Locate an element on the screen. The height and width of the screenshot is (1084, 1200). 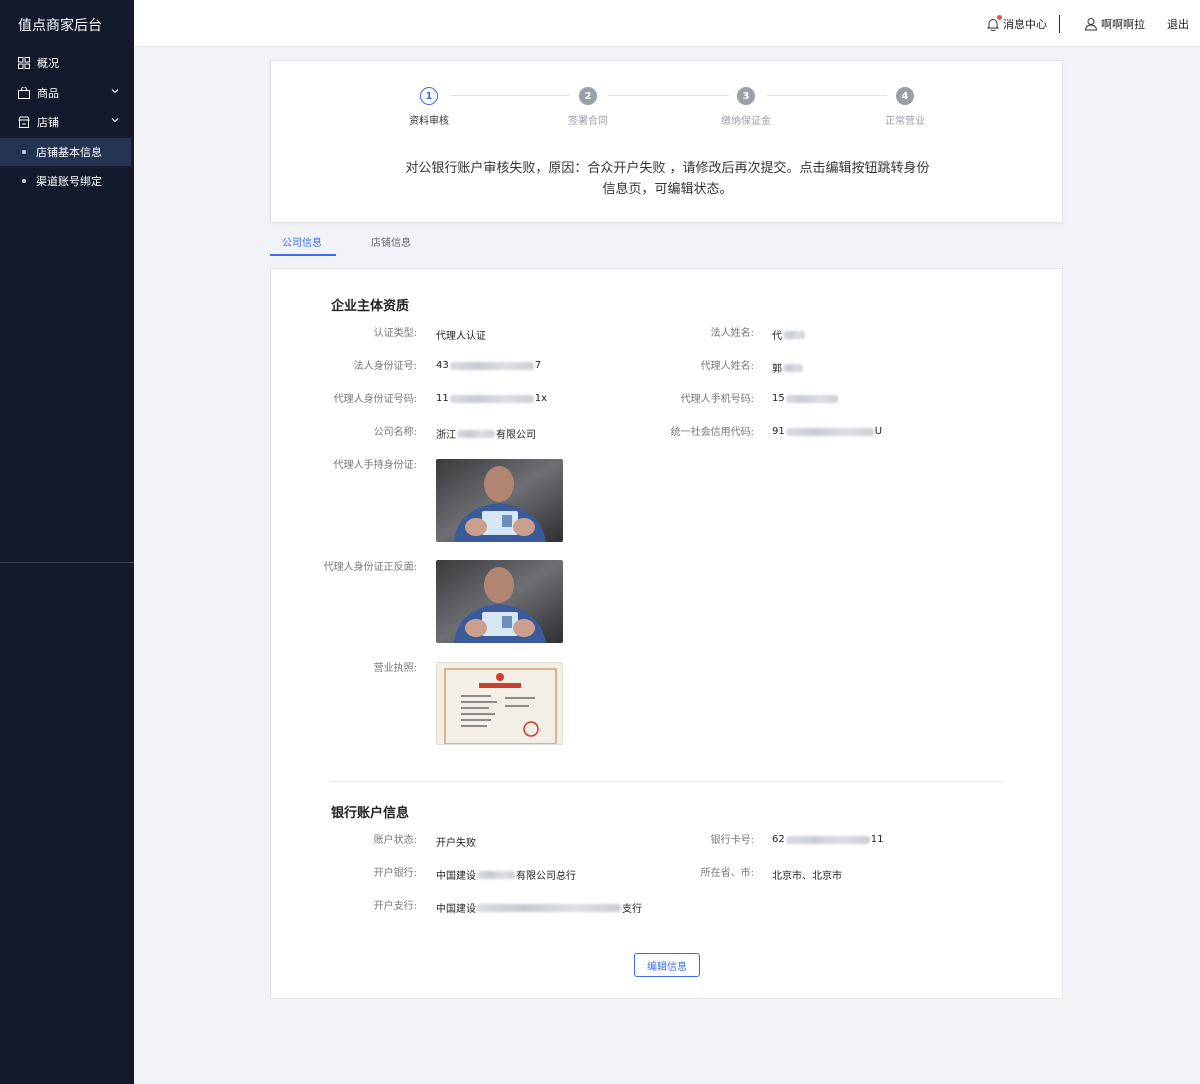
step-normal-operation: 4 正常营业 is located at coordinates (905, 107).